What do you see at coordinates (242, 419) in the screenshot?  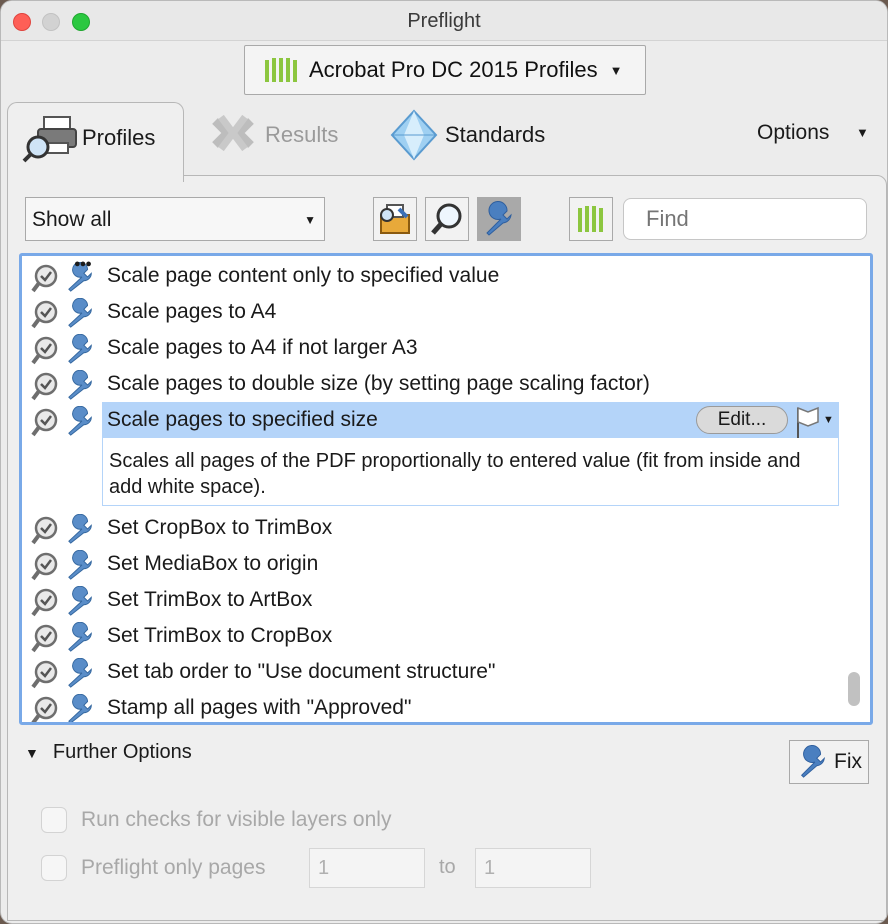 I see `list-item-label: Scale pages to specified size` at bounding box center [242, 419].